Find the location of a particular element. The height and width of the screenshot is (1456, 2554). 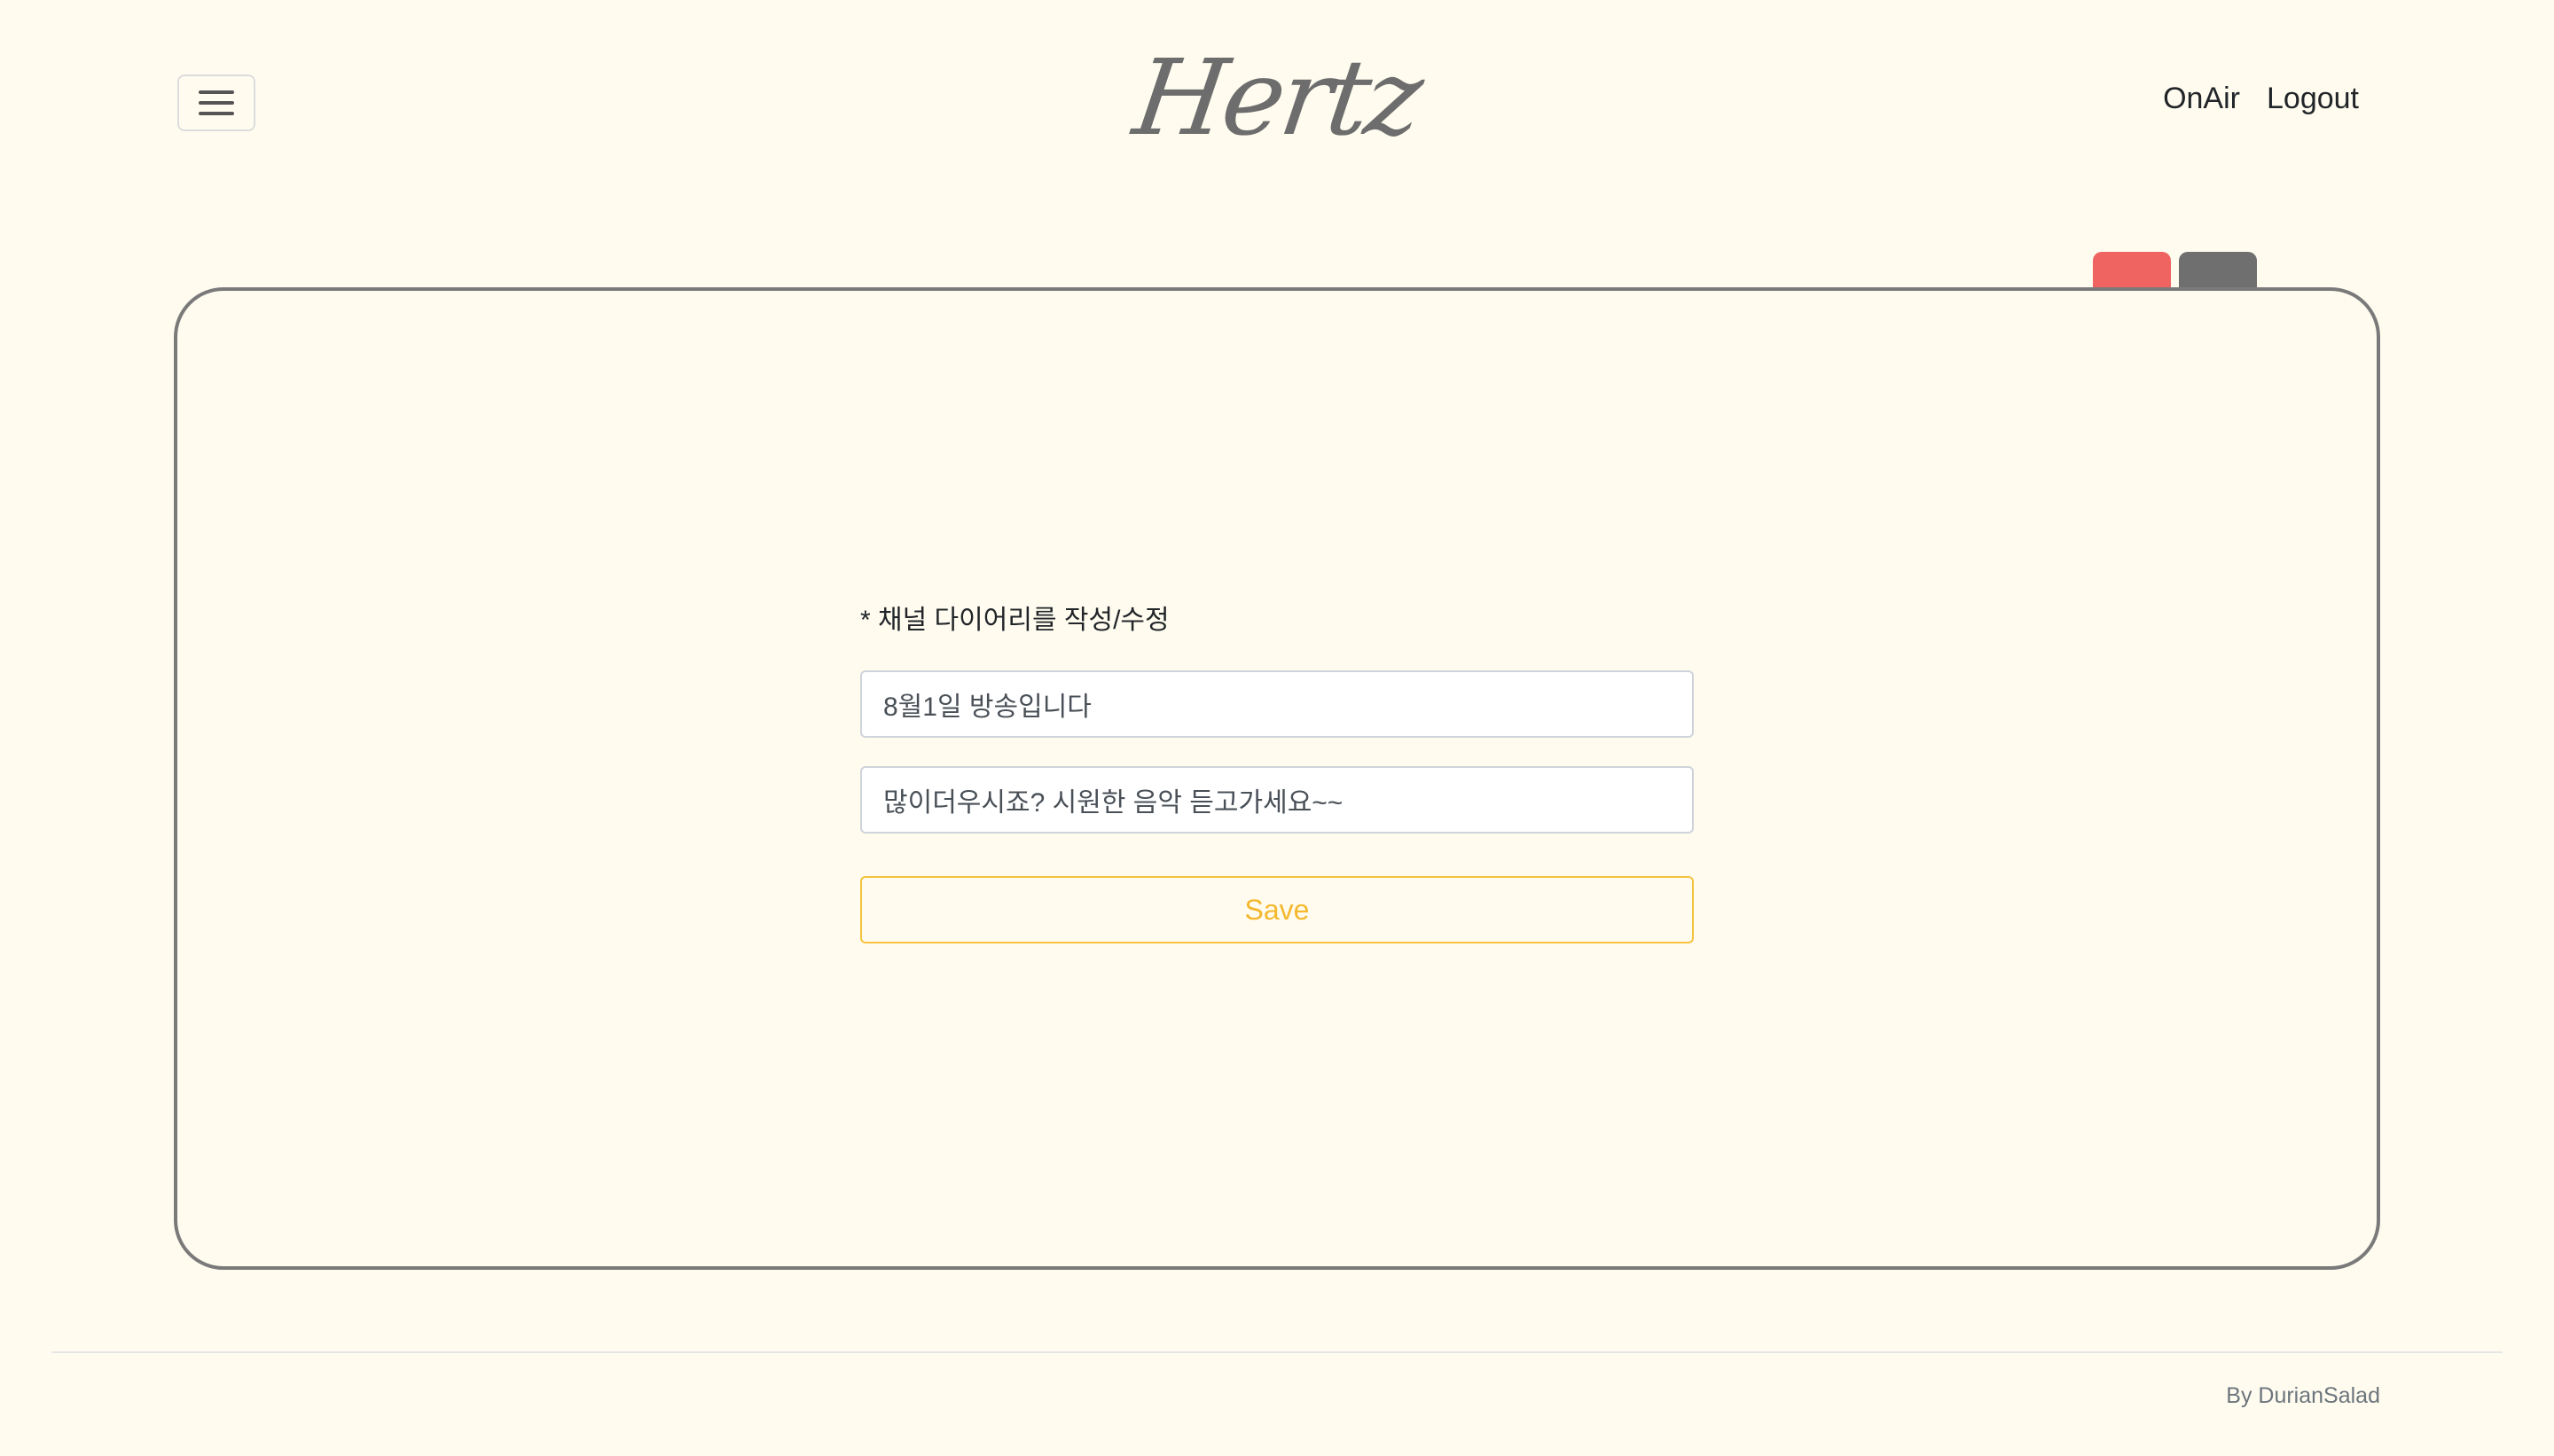

footer-credit: By DurianSalad is located at coordinates (2303, 1395).